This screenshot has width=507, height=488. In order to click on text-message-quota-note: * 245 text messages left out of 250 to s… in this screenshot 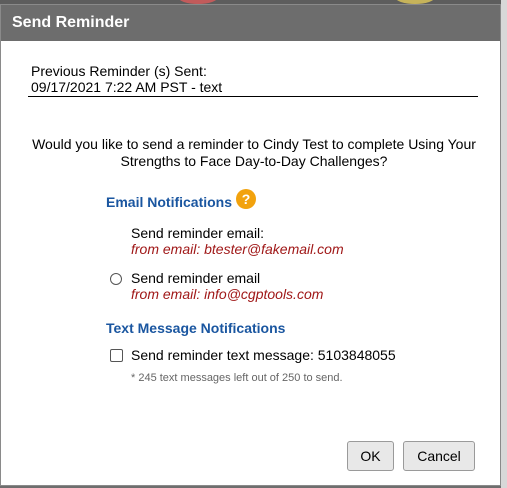, I will do `click(237, 378)`.